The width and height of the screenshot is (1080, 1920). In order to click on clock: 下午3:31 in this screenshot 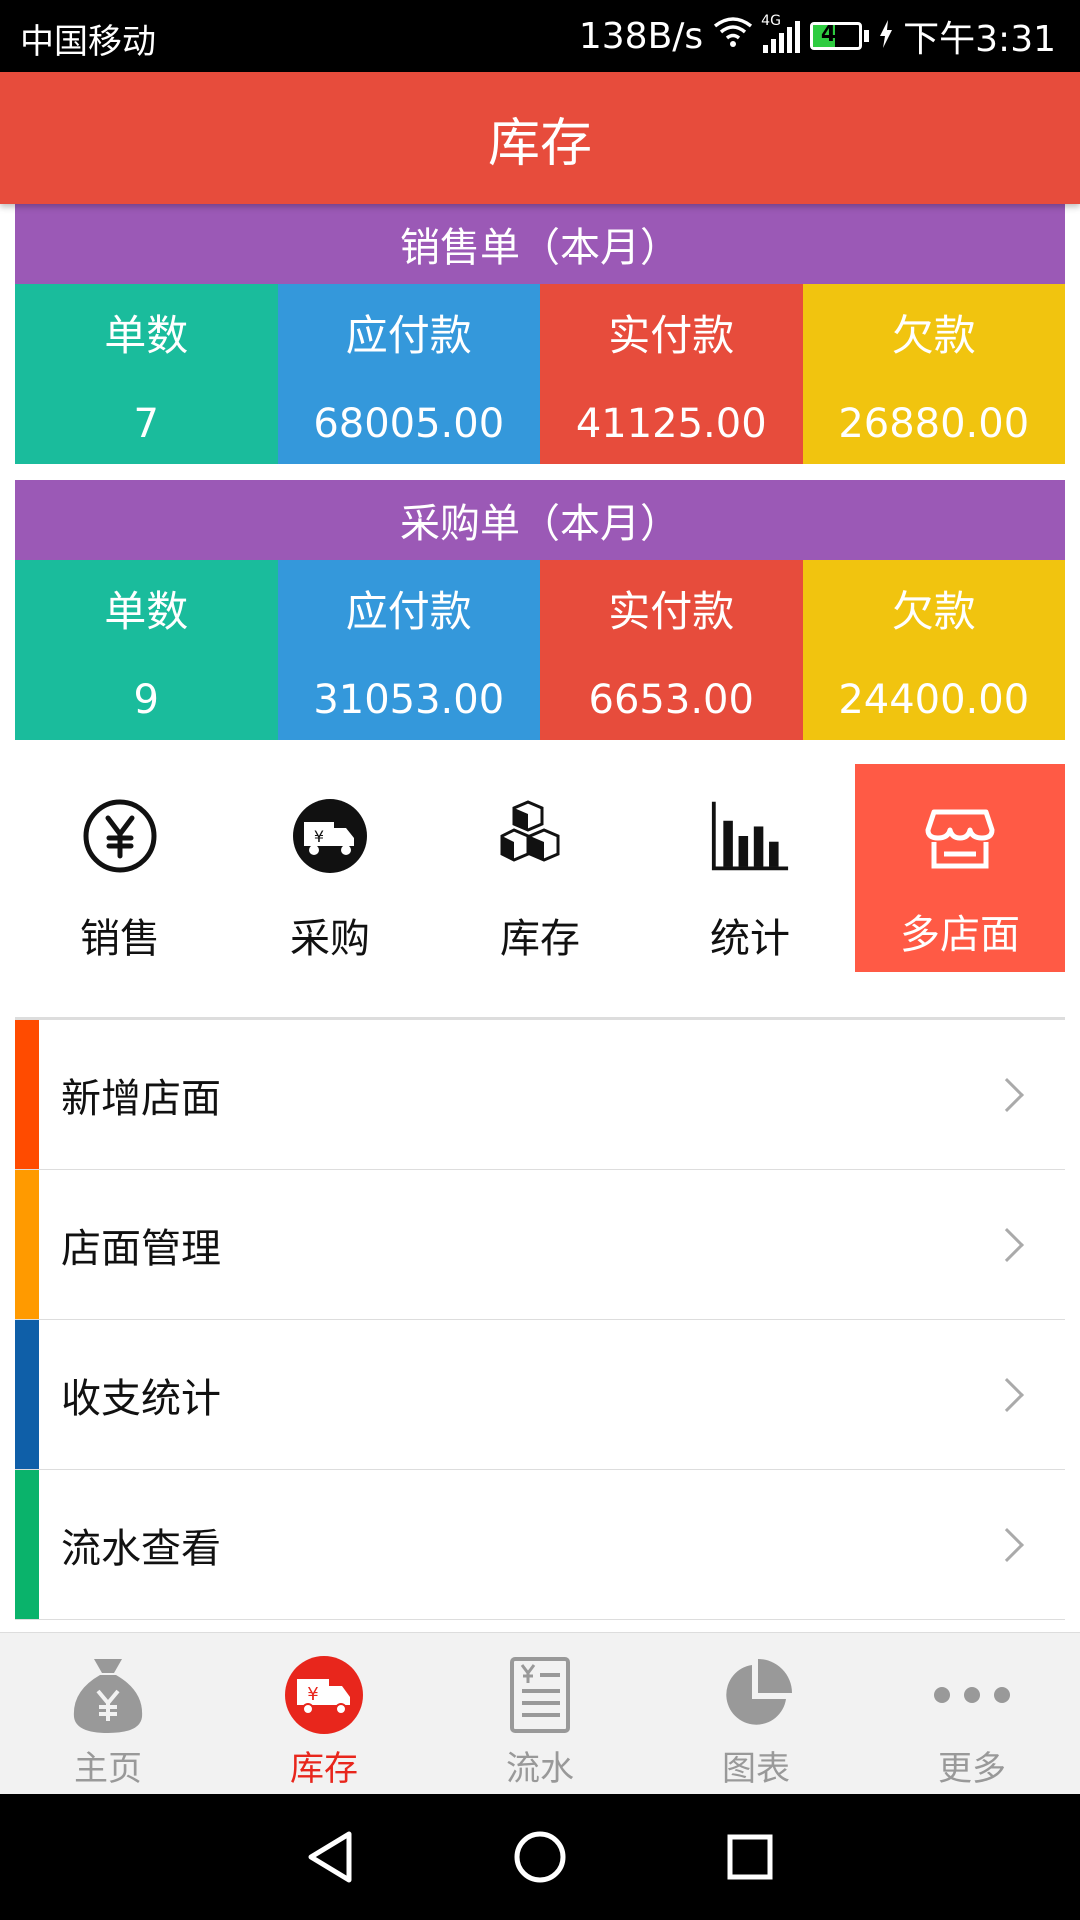, I will do `click(979, 39)`.